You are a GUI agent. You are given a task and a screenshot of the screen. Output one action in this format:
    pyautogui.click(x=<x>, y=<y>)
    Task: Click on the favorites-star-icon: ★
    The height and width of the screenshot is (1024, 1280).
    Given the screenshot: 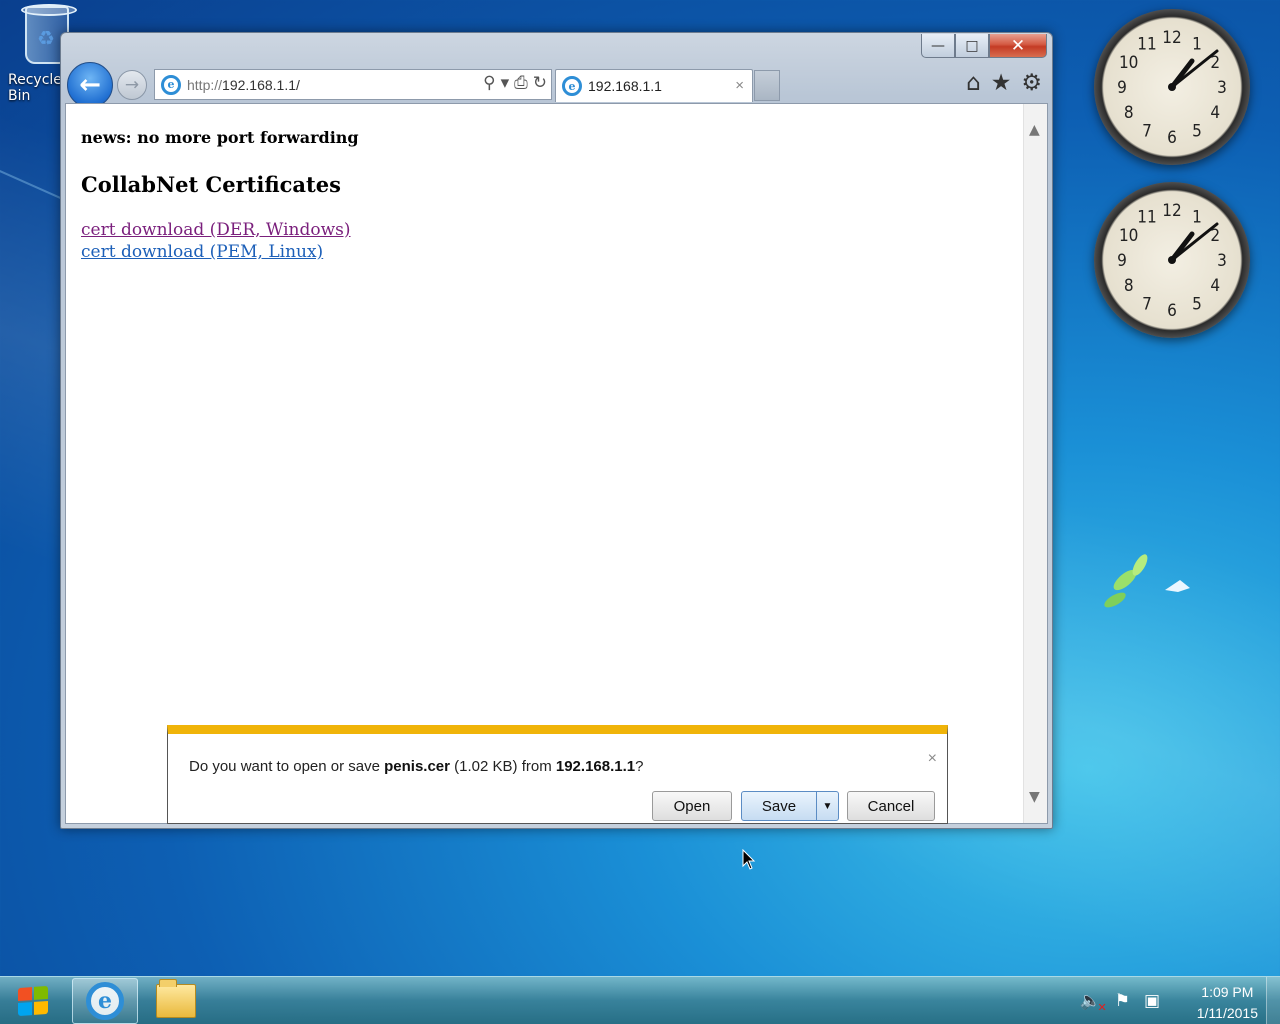 What is the action you would take?
    pyautogui.click(x=1001, y=83)
    